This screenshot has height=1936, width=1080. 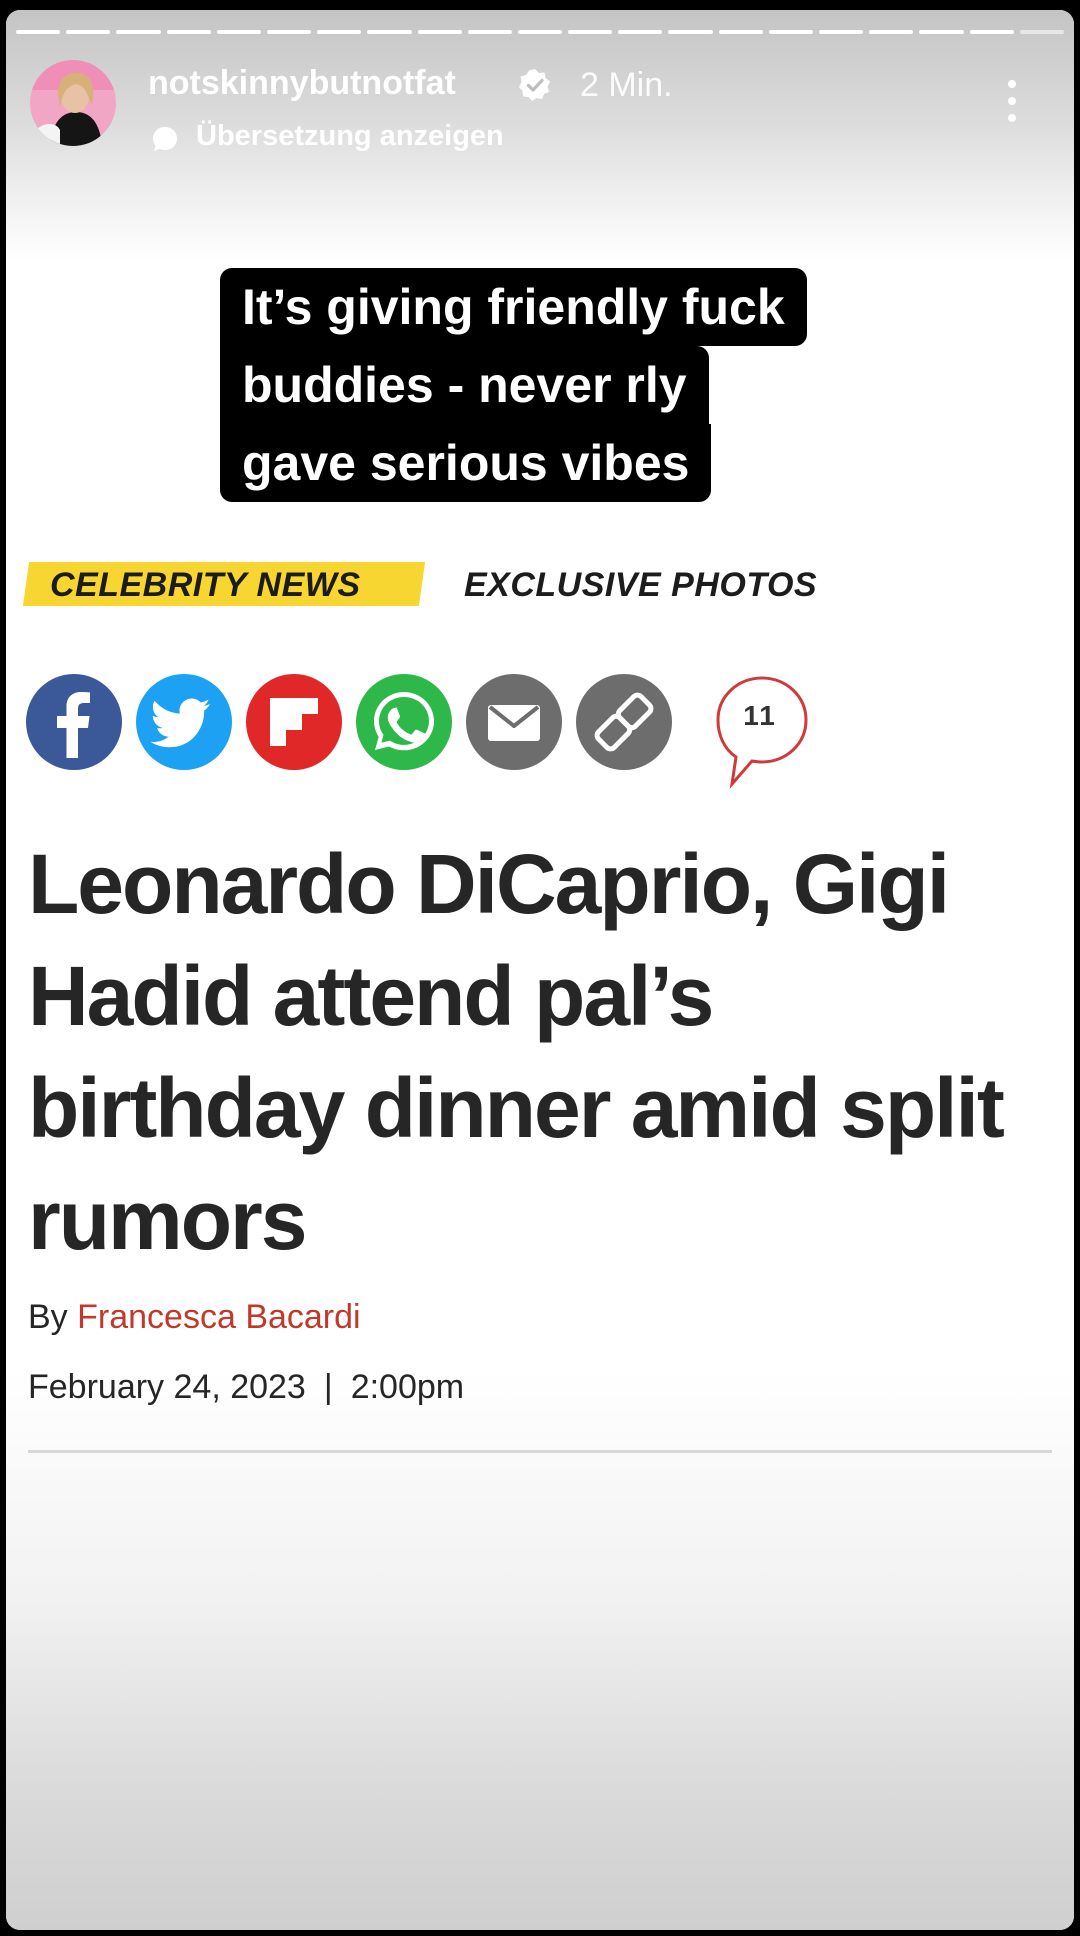 What do you see at coordinates (466, 463) in the screenshot?
I see `caption-line: gave serious vibes` at bounding box center [466, 463].